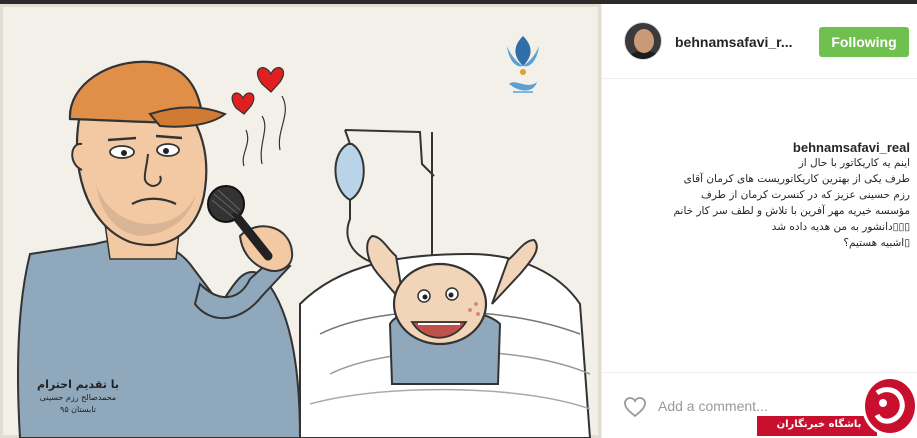  I want to click on news-watermark: باشگاه خبرنگاران, so click(837, 406).